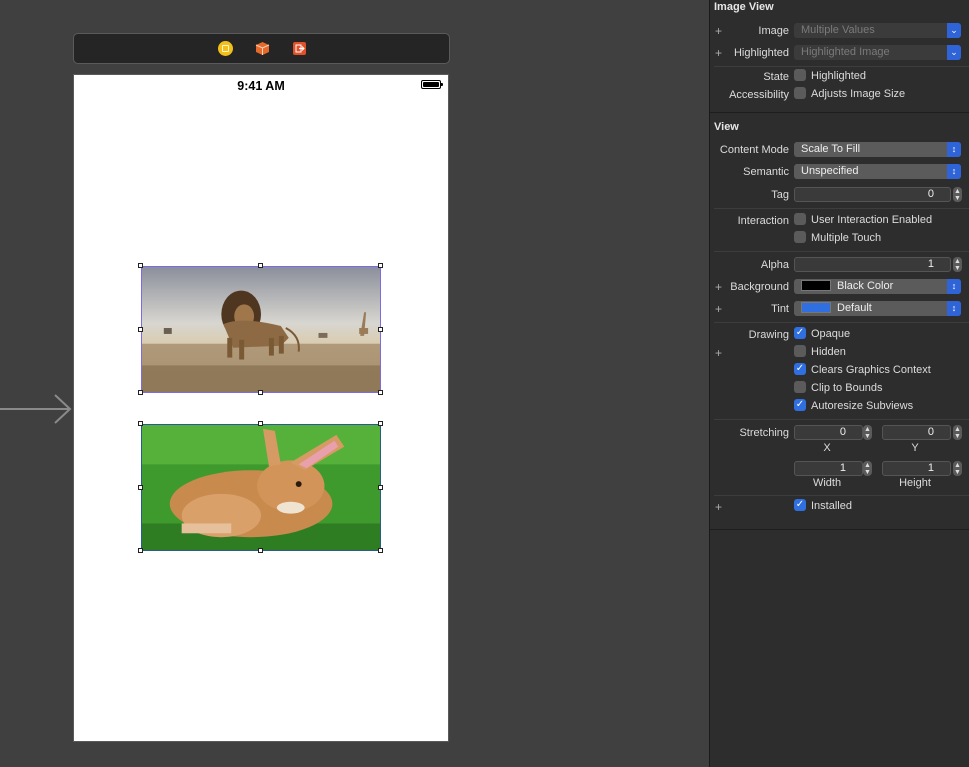  Describe the element at coordinates (800, 351) in the screenshot. I see `hidden-checkbox` at that location.